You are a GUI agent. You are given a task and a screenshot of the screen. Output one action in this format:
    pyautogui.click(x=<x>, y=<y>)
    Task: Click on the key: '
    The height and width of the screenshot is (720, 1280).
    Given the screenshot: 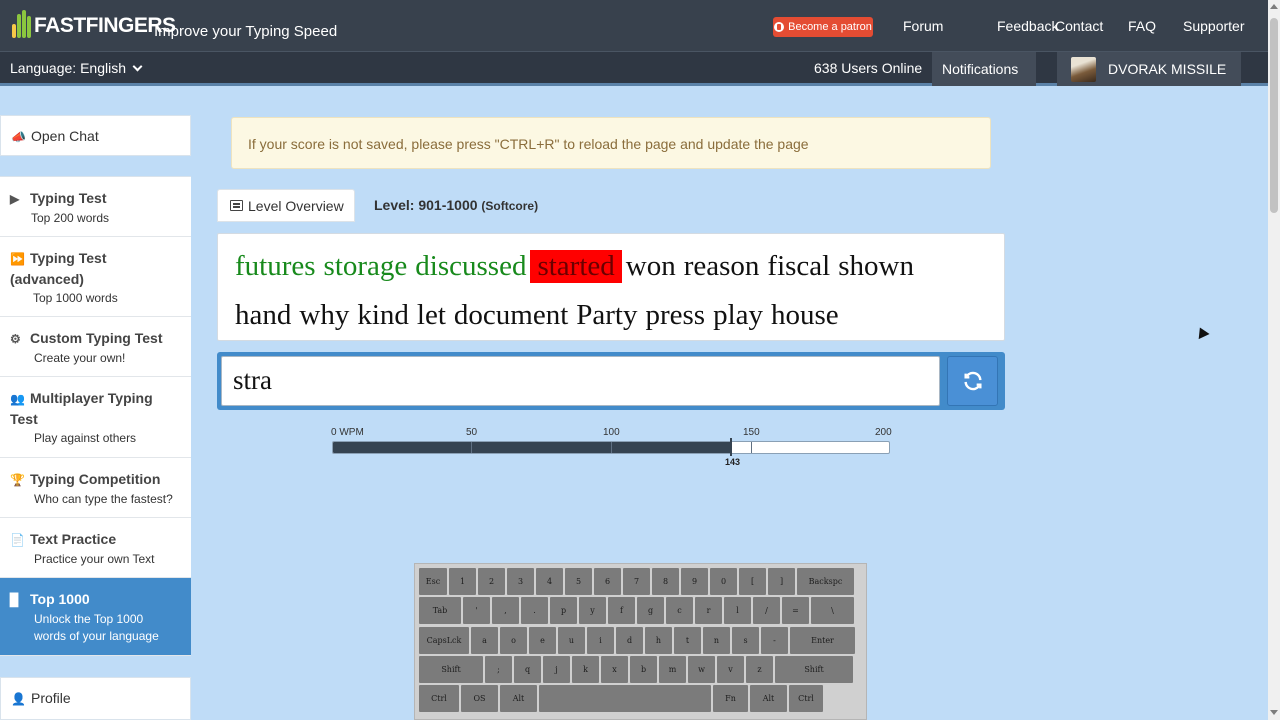 What is the action you would take?
    pyautogui.click(x=476, y=611)
    